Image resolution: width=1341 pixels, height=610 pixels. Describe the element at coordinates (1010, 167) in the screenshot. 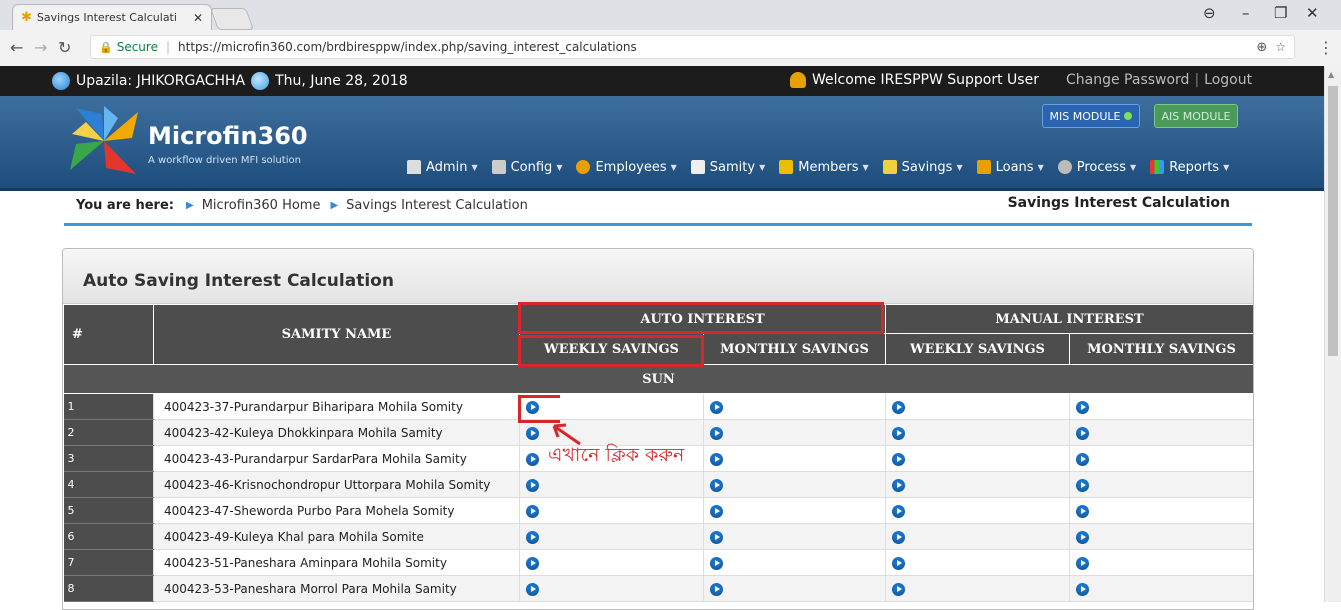

I see `menu-loans: Loans ▼` at that location.